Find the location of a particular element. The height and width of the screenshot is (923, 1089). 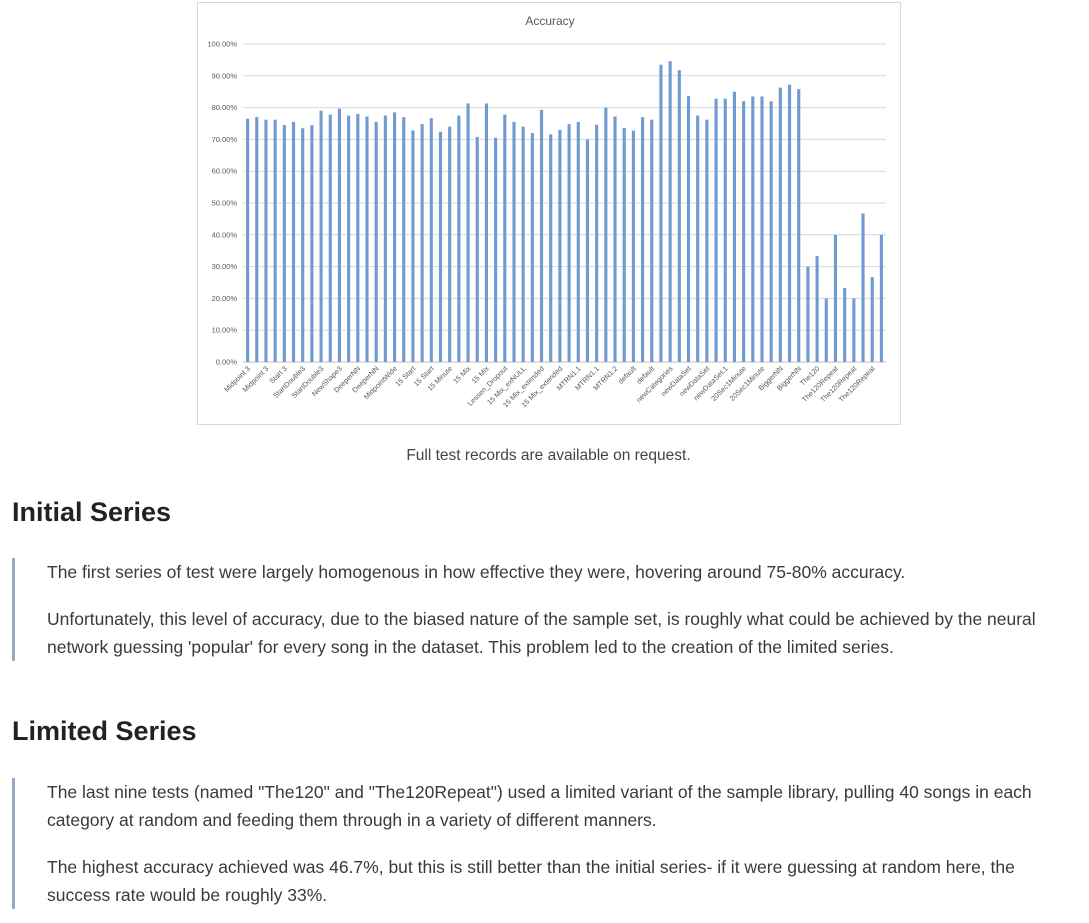

y-tick-label: 0.00% is located at coordinates (227, 362).